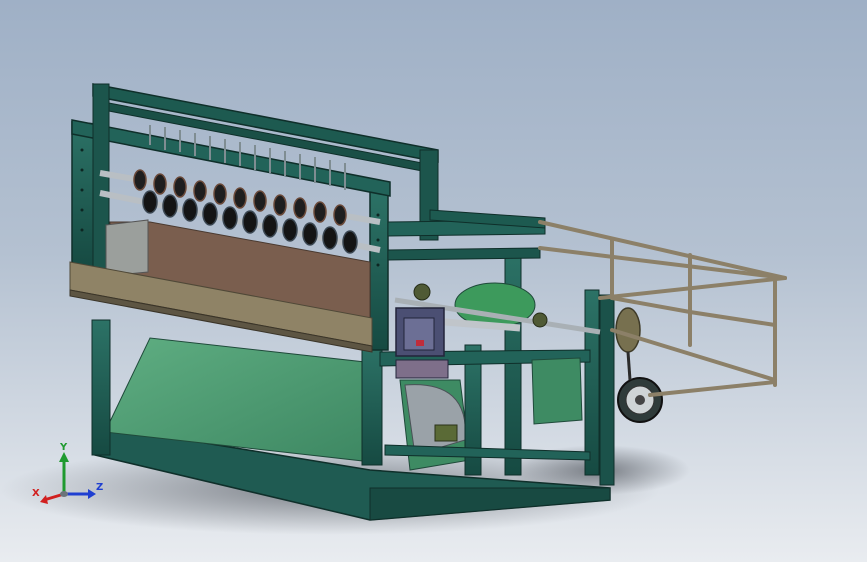 The image size is (867, 562). Describe the element at coordinates (265, 123) in the screenshot. I see `back-top-beam` at that location.